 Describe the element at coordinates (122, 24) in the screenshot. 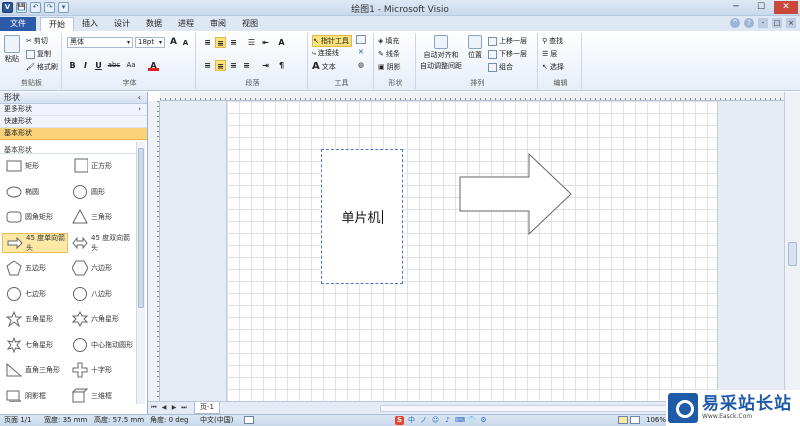

I see `tab-design: 设计` at that location.